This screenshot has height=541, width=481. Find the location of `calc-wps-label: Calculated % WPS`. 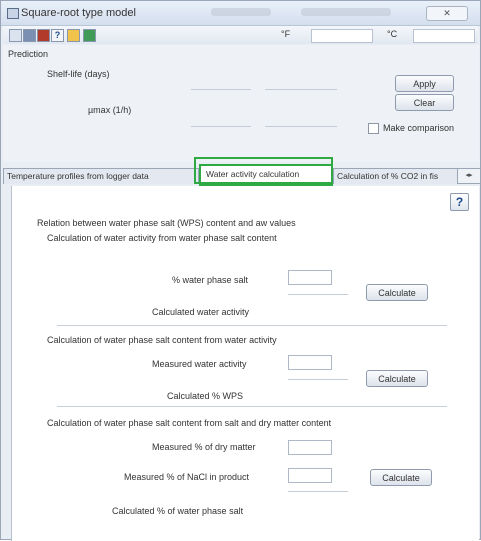

calc-wps-label: Calculated % WPS is located at coordinates (205, 396).